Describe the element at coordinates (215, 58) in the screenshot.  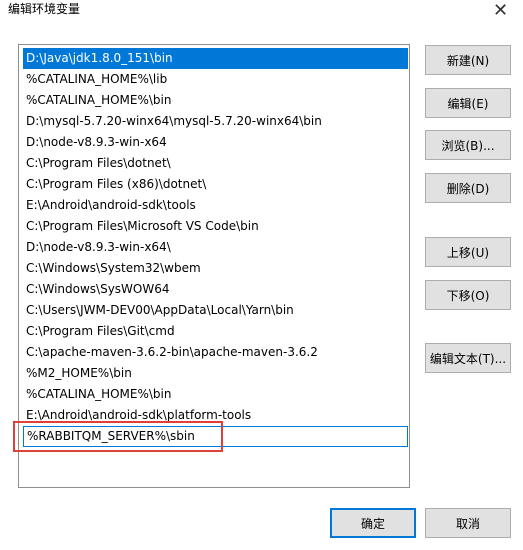
I see `list-item: D:\Java\jdk1.8.0_151\bin` at that location.